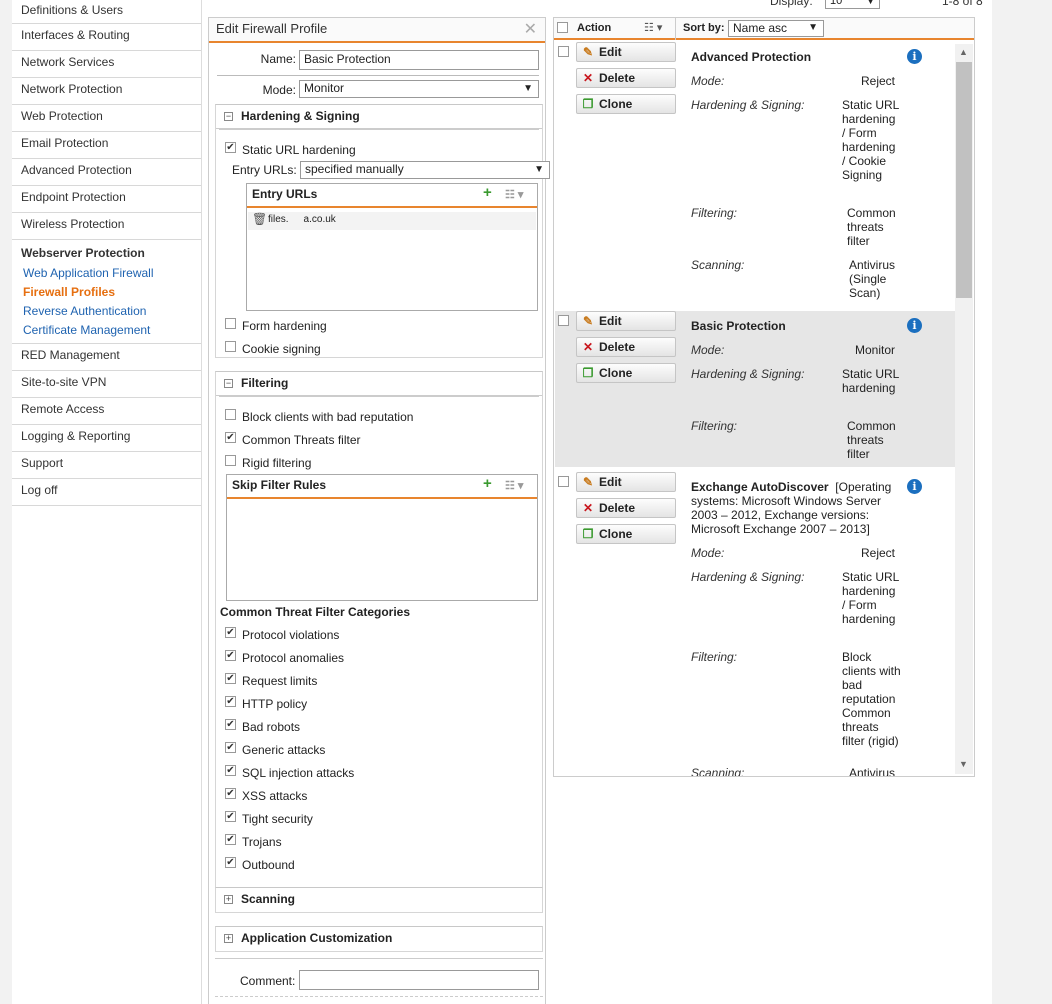 Image resolution: width=1052 pixels, height=1004 pixels. What do you see at coordinates (271, 727) in the screenshot?
I see `category-label: Bad robots` at bounding box center [271, 727].